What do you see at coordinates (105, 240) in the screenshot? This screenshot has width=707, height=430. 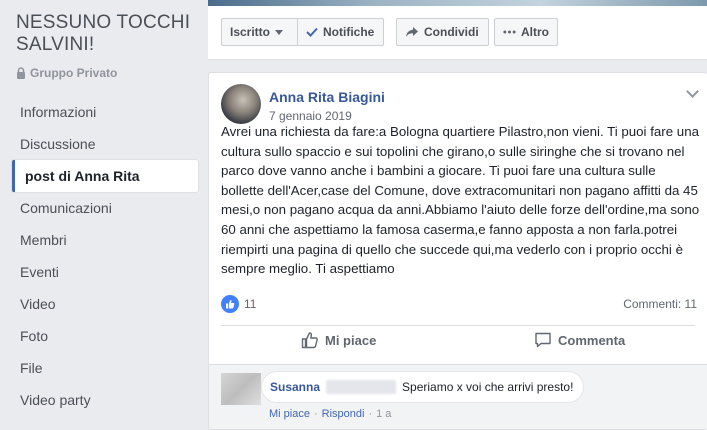 I see `nav-item-membri: Membri` at bounding box center [105, 240].